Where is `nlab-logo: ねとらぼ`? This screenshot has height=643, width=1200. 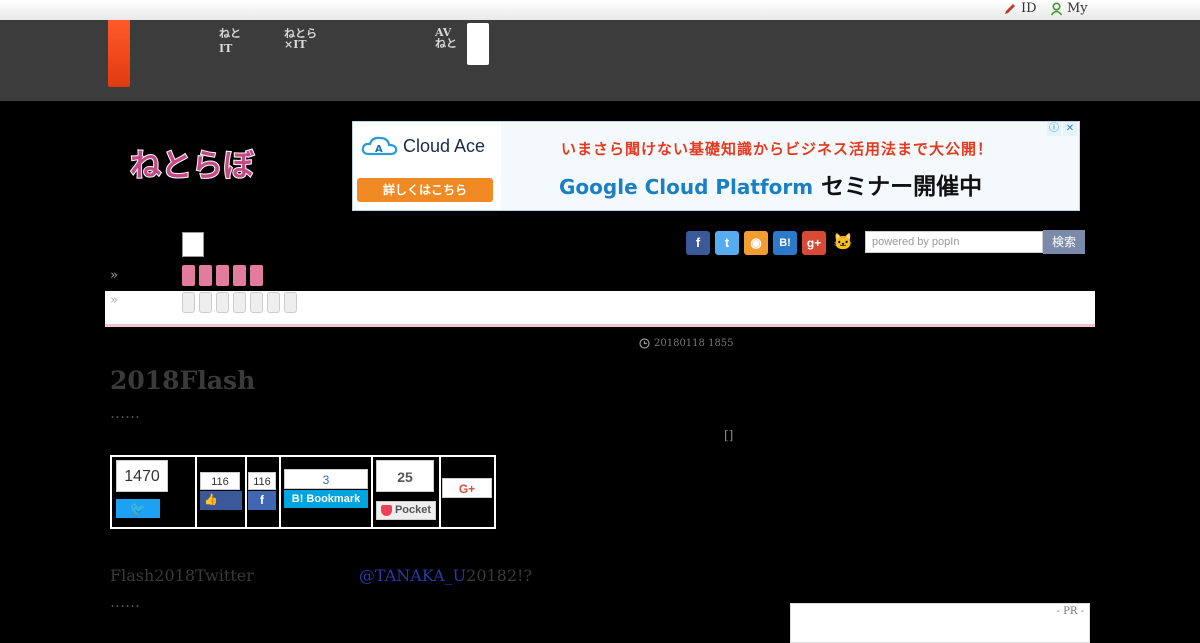 nlab-logo: ねとらぼ is located at coordinates (193, 164).